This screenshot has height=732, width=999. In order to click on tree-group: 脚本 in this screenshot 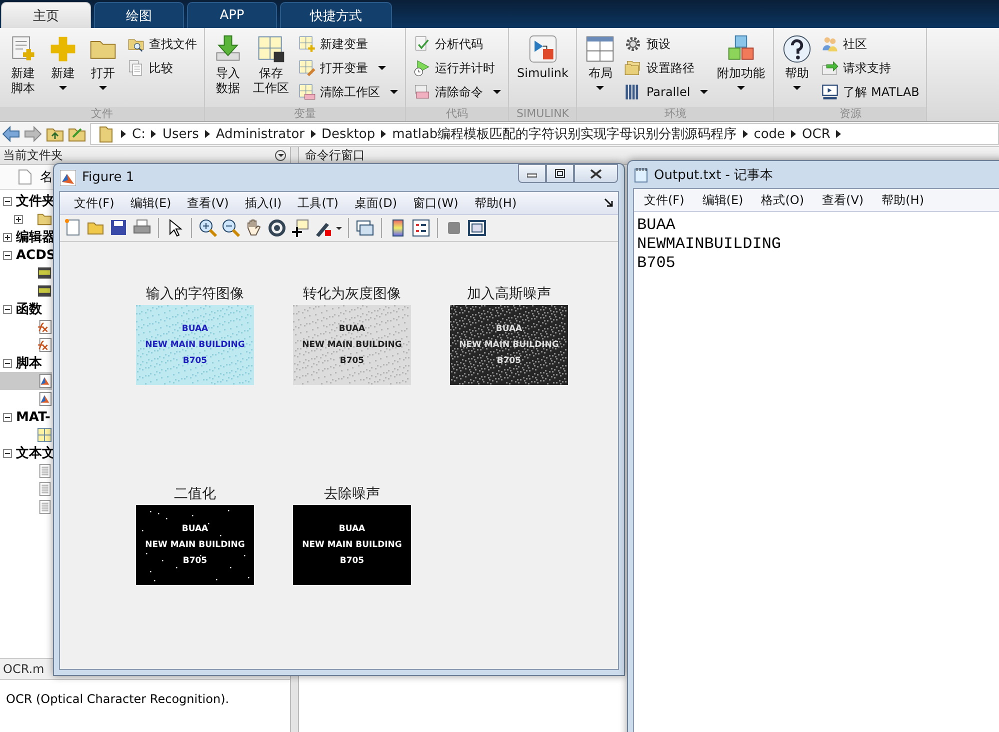, I will do `click(21, 363)`.